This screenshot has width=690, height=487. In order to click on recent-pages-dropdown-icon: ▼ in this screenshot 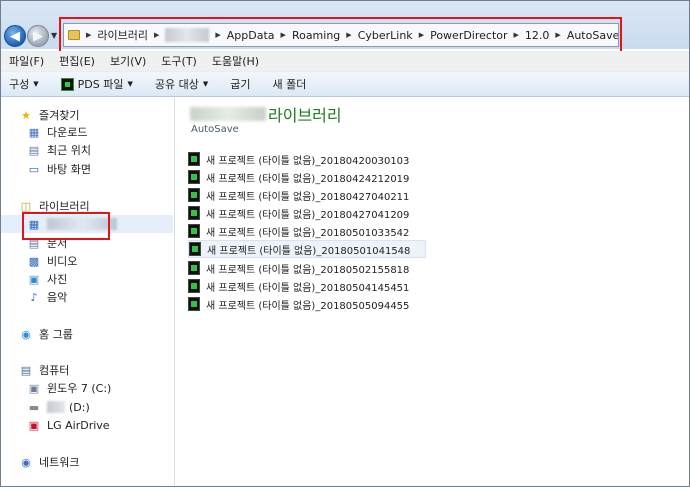, I will do `click(54, 35)`.